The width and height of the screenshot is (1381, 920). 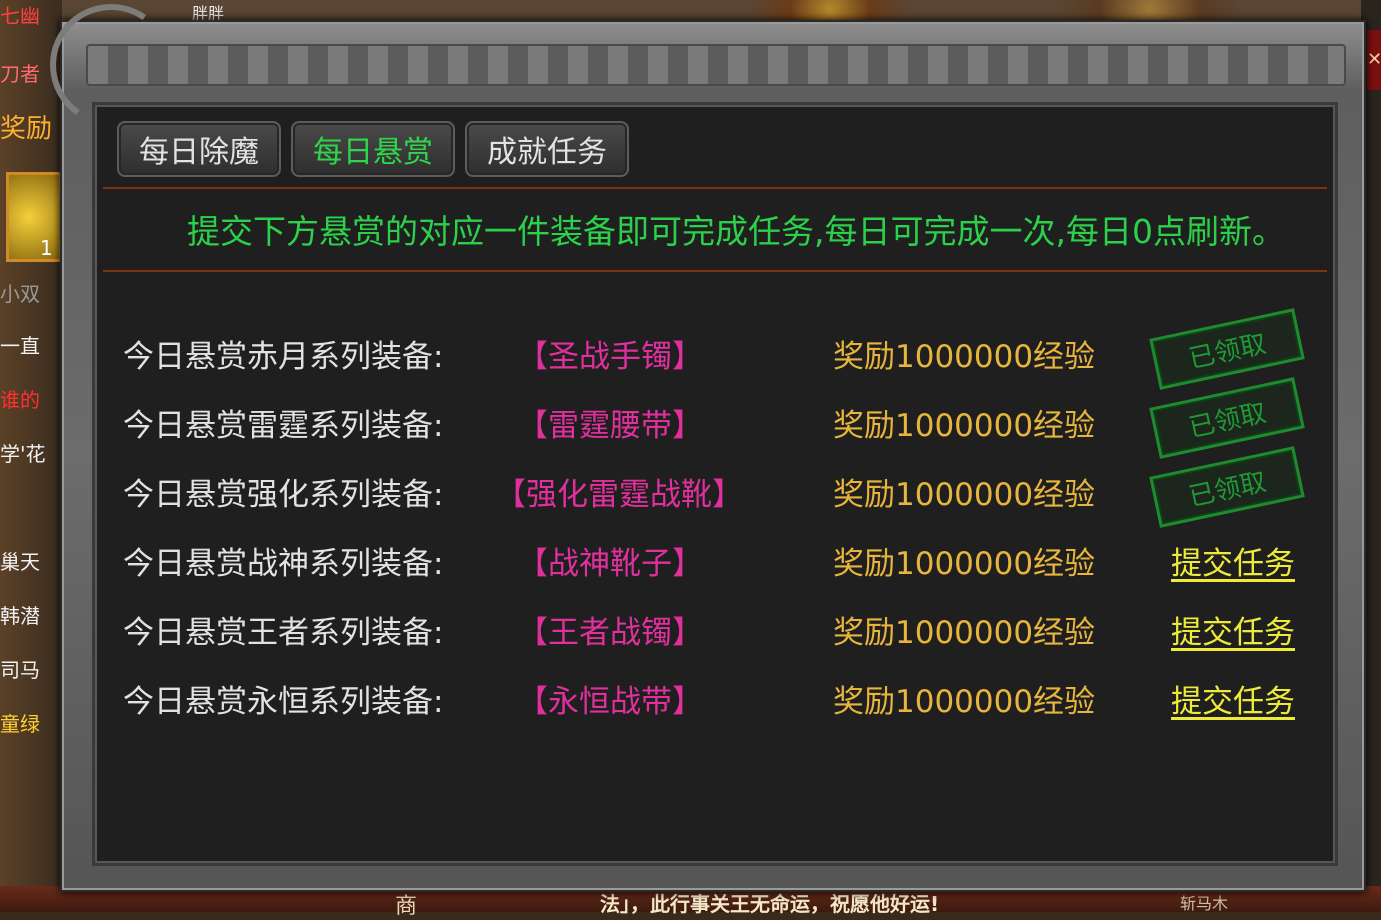 I want to click on left-side-panel: 七幽 刀者 奖励 1 小双 一直 谁的 学'花 巢天 韩潜 司马 童绿, so click(x=31, y=456).